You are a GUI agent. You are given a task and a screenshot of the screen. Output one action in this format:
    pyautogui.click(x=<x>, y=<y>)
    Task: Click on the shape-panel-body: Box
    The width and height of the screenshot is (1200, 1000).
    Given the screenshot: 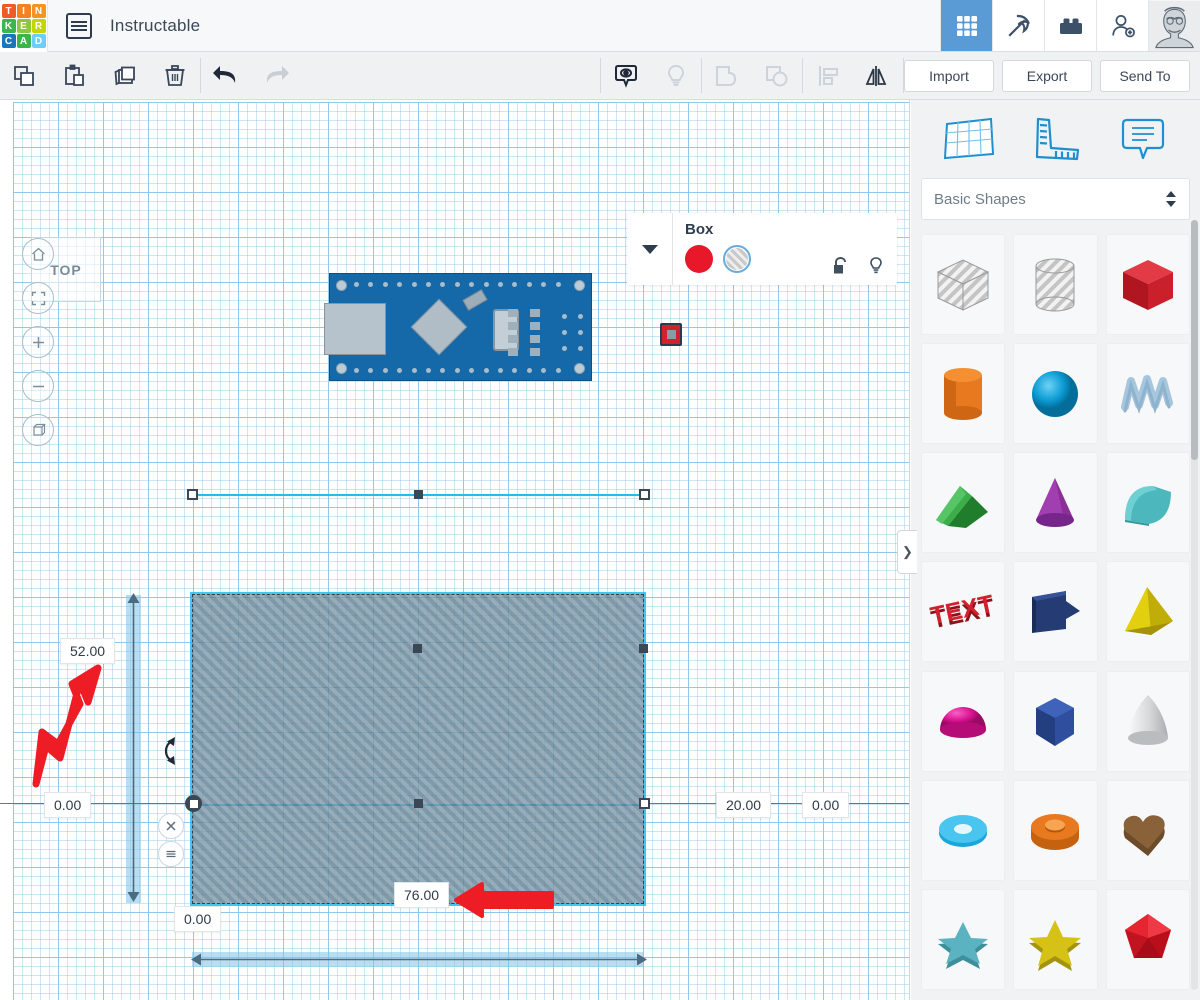 What is the action you would take?
    pyautogui.click(x=785, y=249)
    